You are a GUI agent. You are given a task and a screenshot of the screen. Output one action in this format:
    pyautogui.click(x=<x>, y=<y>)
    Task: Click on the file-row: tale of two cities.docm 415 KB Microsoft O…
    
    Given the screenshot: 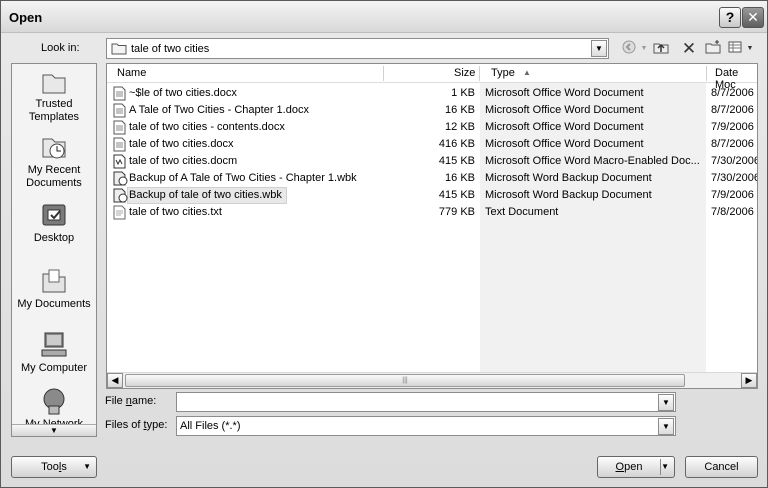 What is the action you would take?
    pyautogui.click(x=432, y=161)
    